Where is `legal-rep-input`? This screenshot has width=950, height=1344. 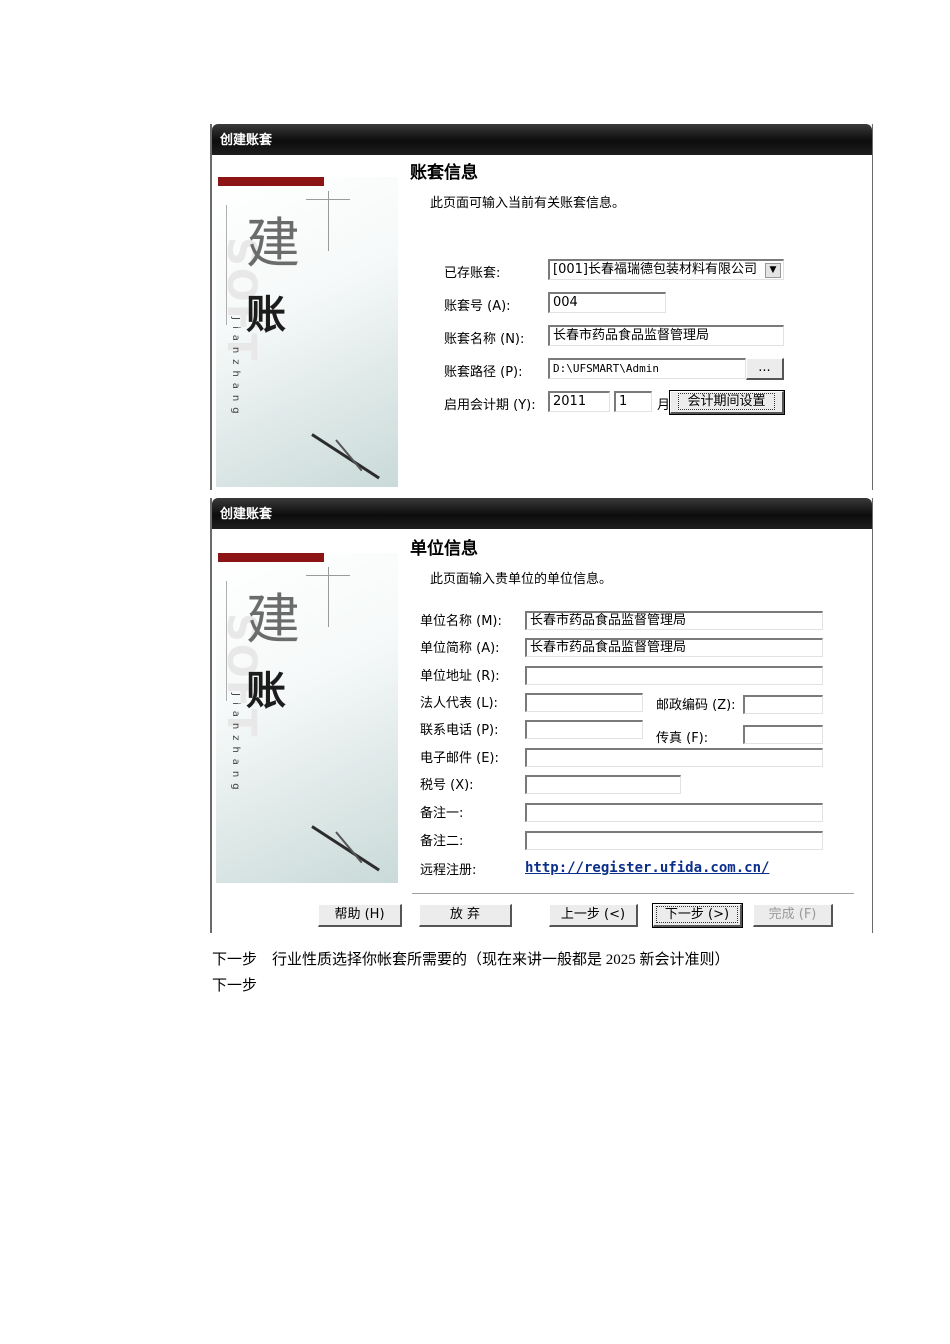
legal-rep-input is located at coordinates (584, 702).